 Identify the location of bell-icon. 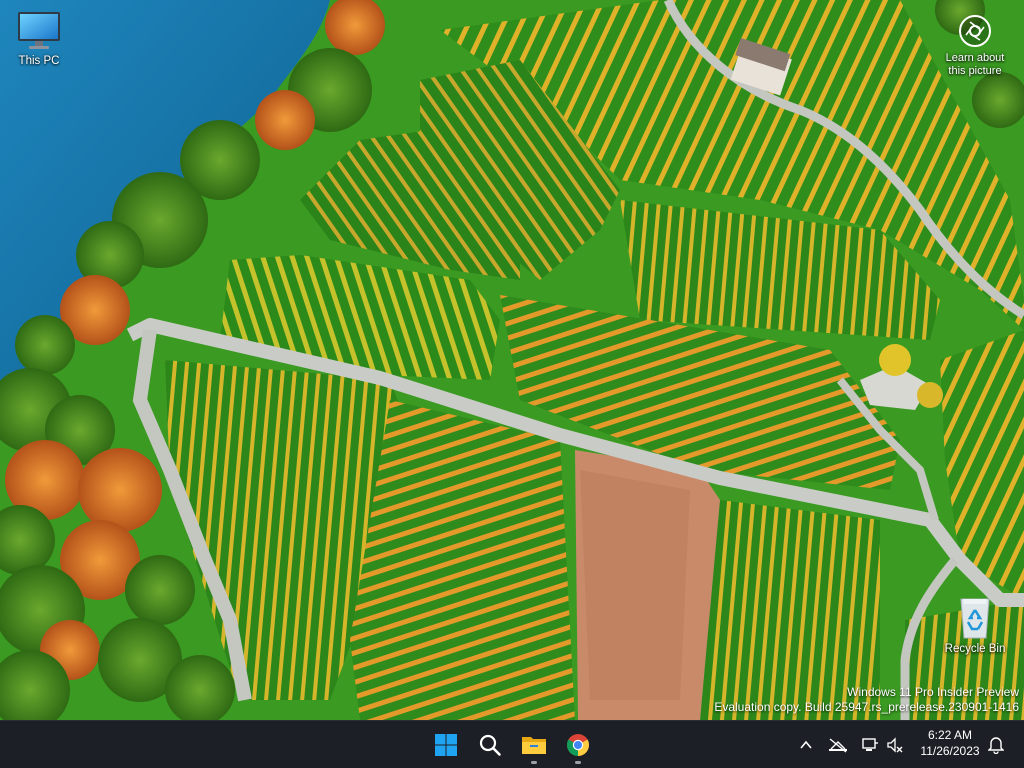
(996, 745).